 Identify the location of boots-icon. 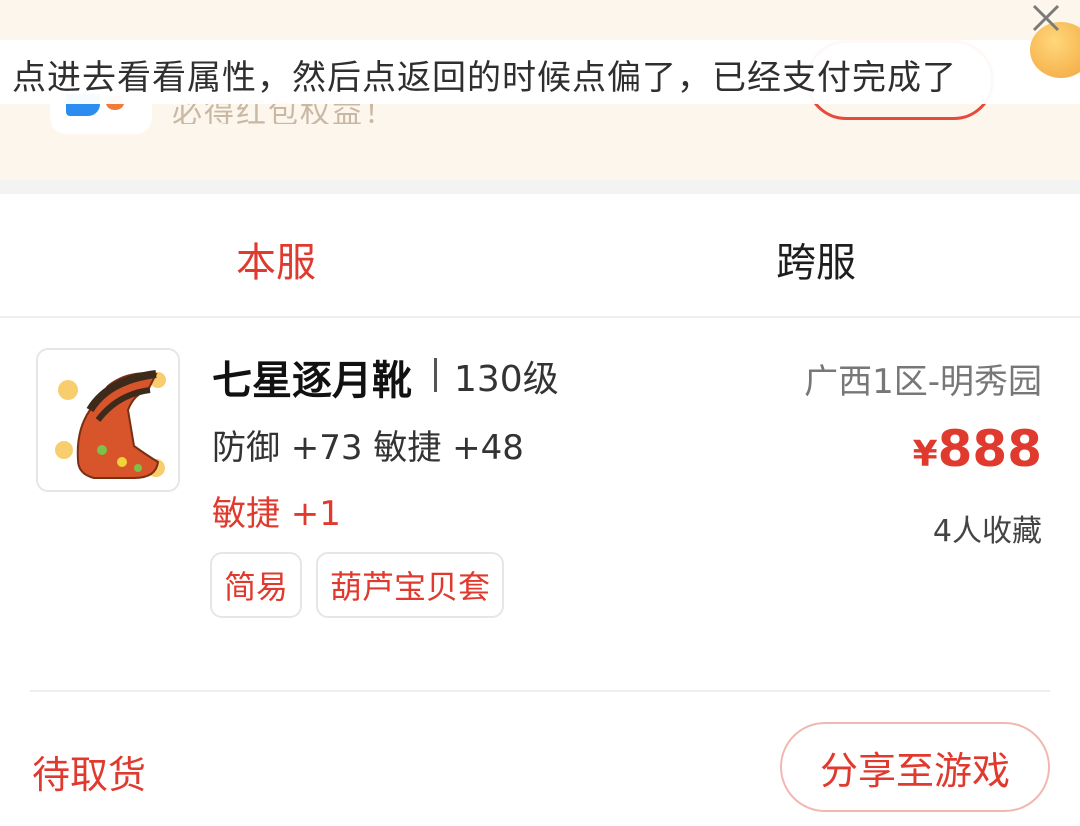
(110, 424).